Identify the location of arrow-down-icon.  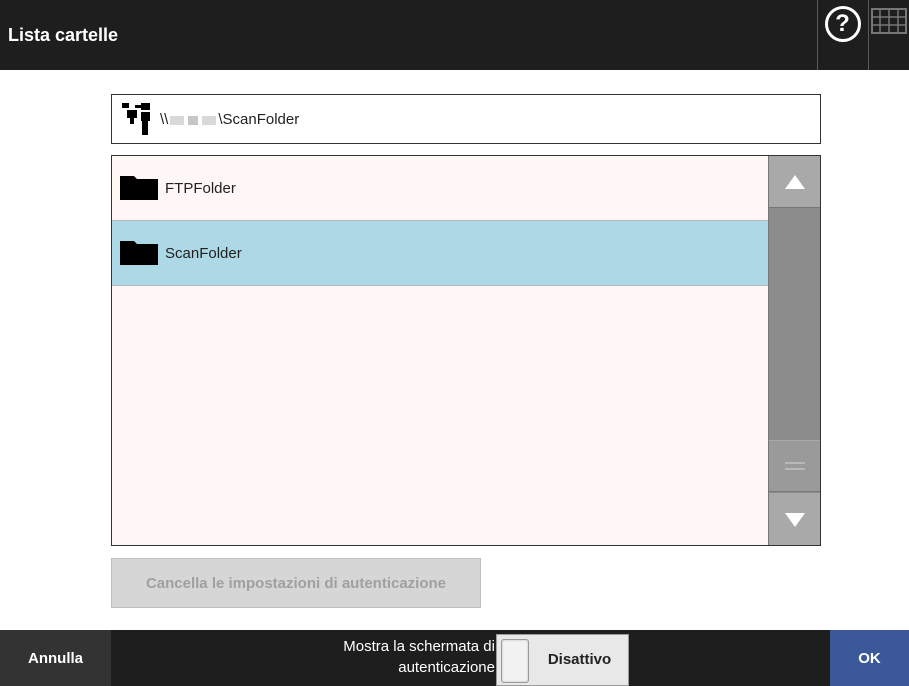
(795, 520).